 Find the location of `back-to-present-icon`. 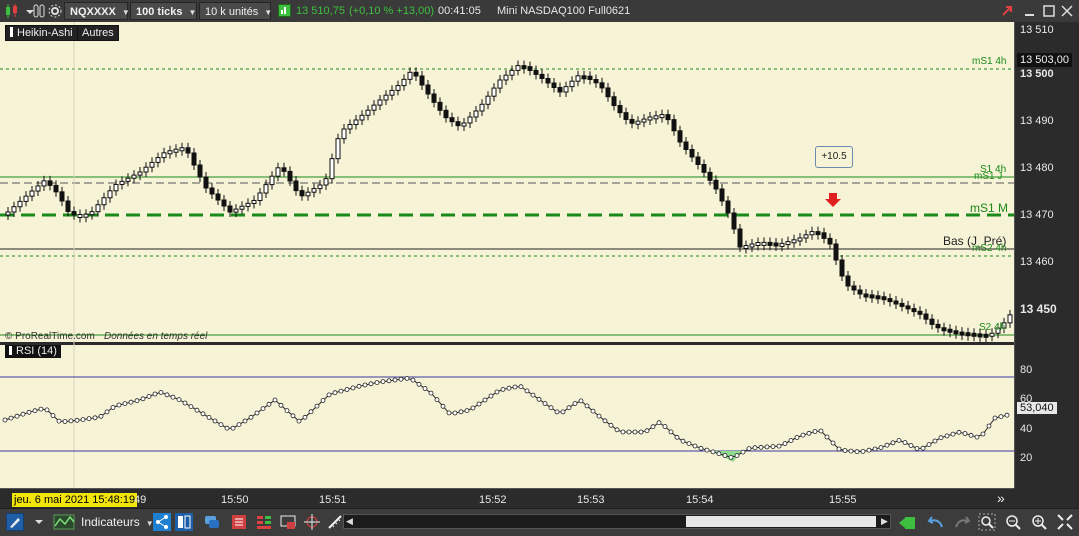

back-to-present-icon is located at coordinates (907, 522).